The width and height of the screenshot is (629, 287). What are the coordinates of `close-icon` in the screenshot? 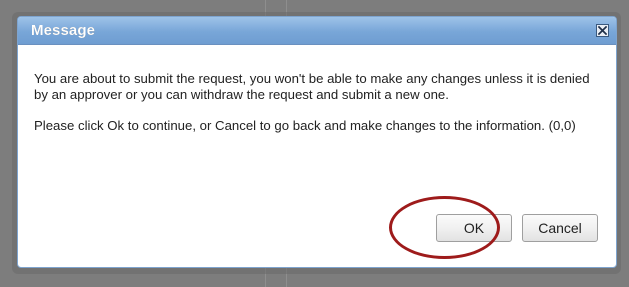 It's located at (602, 30).